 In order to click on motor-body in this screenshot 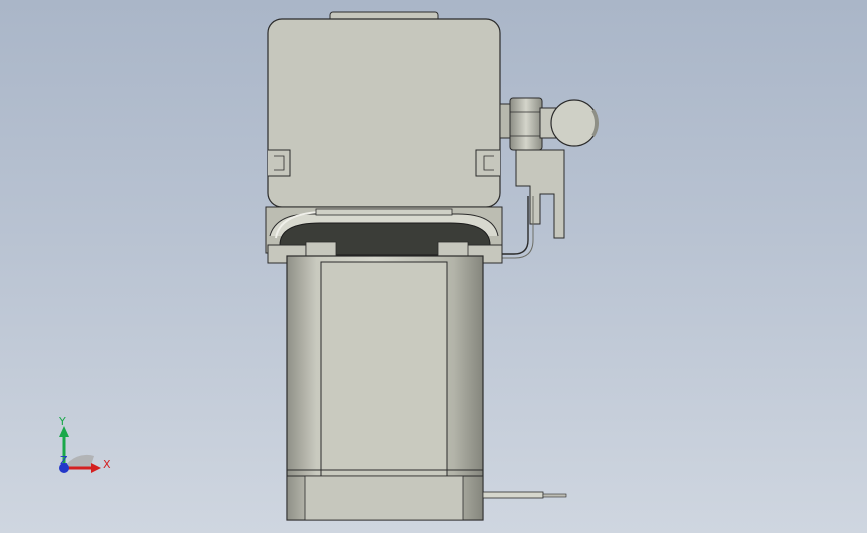, I will do `click(385, 388)`.